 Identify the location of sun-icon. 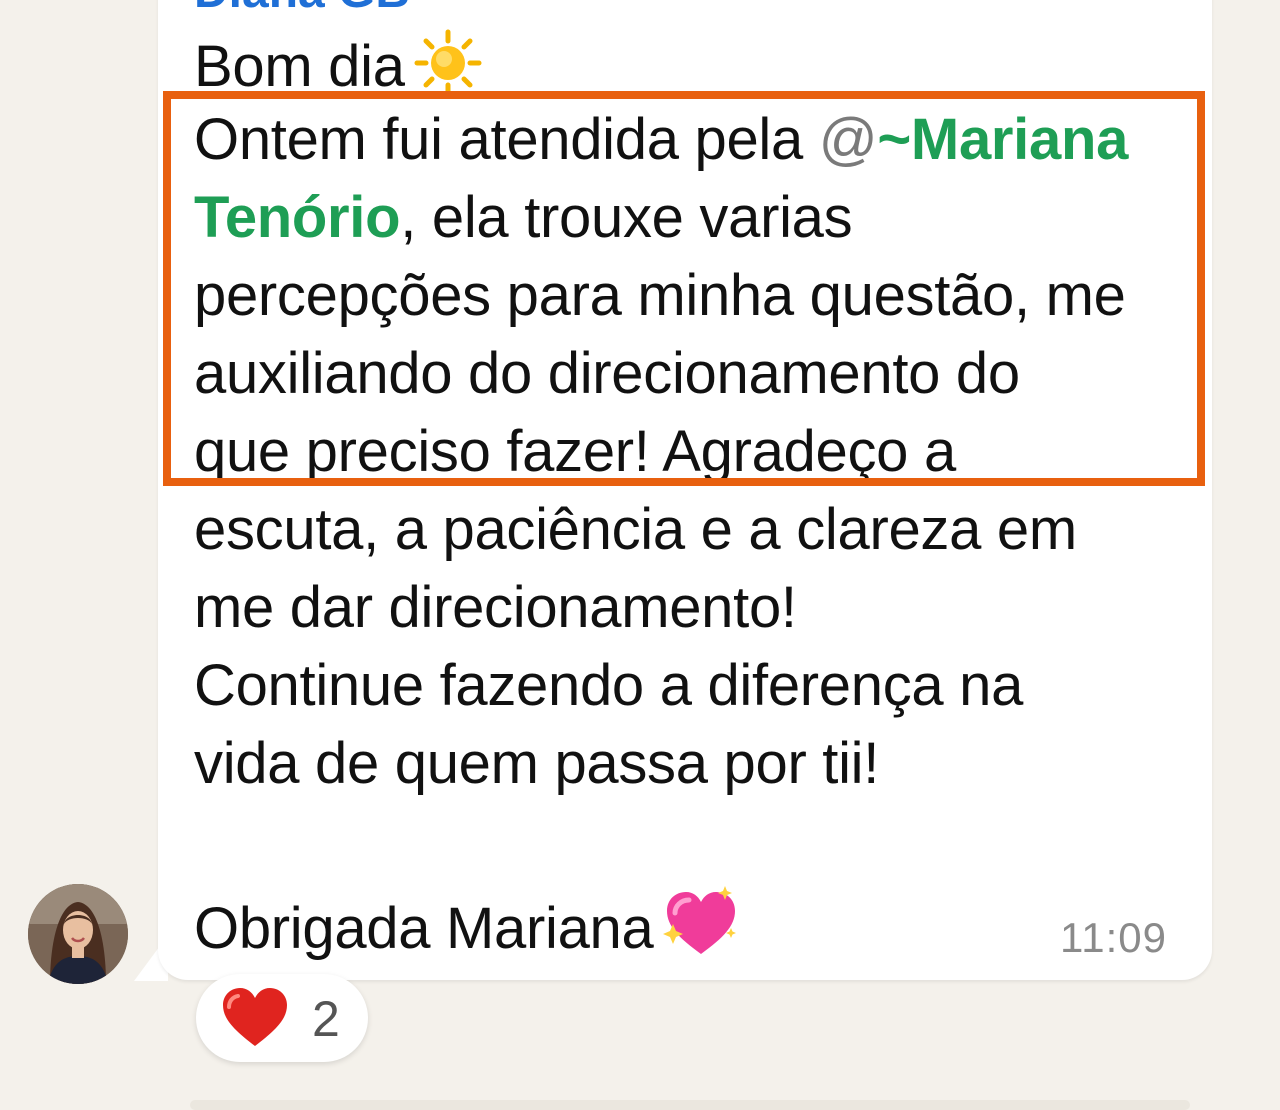
(448, 63).